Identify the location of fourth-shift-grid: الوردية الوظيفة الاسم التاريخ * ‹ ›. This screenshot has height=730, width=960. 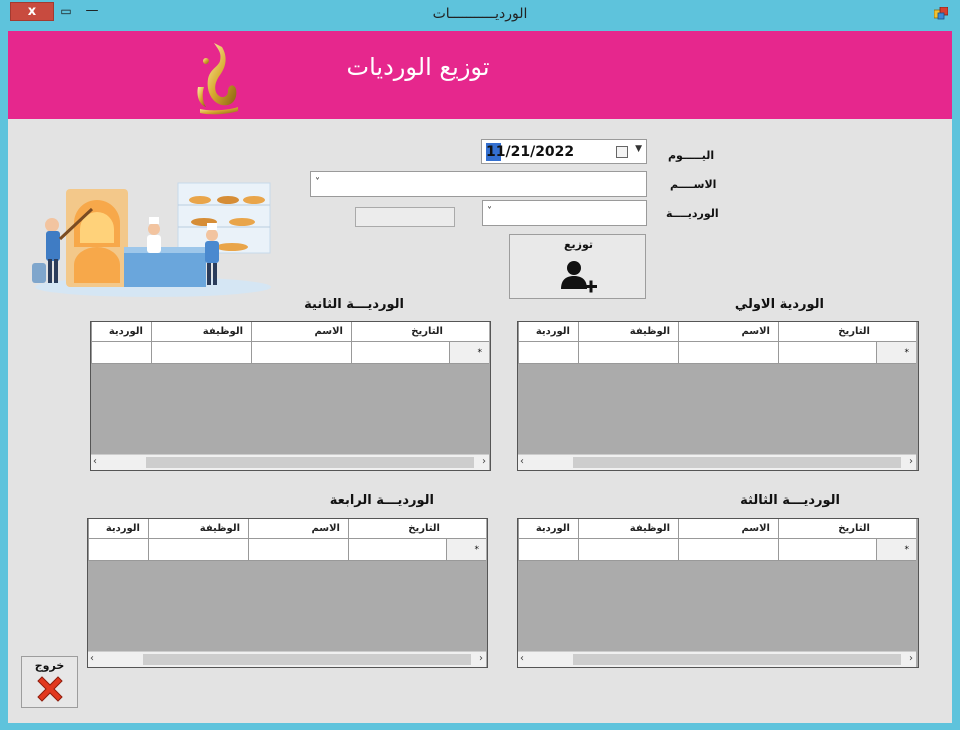
(287, 593).